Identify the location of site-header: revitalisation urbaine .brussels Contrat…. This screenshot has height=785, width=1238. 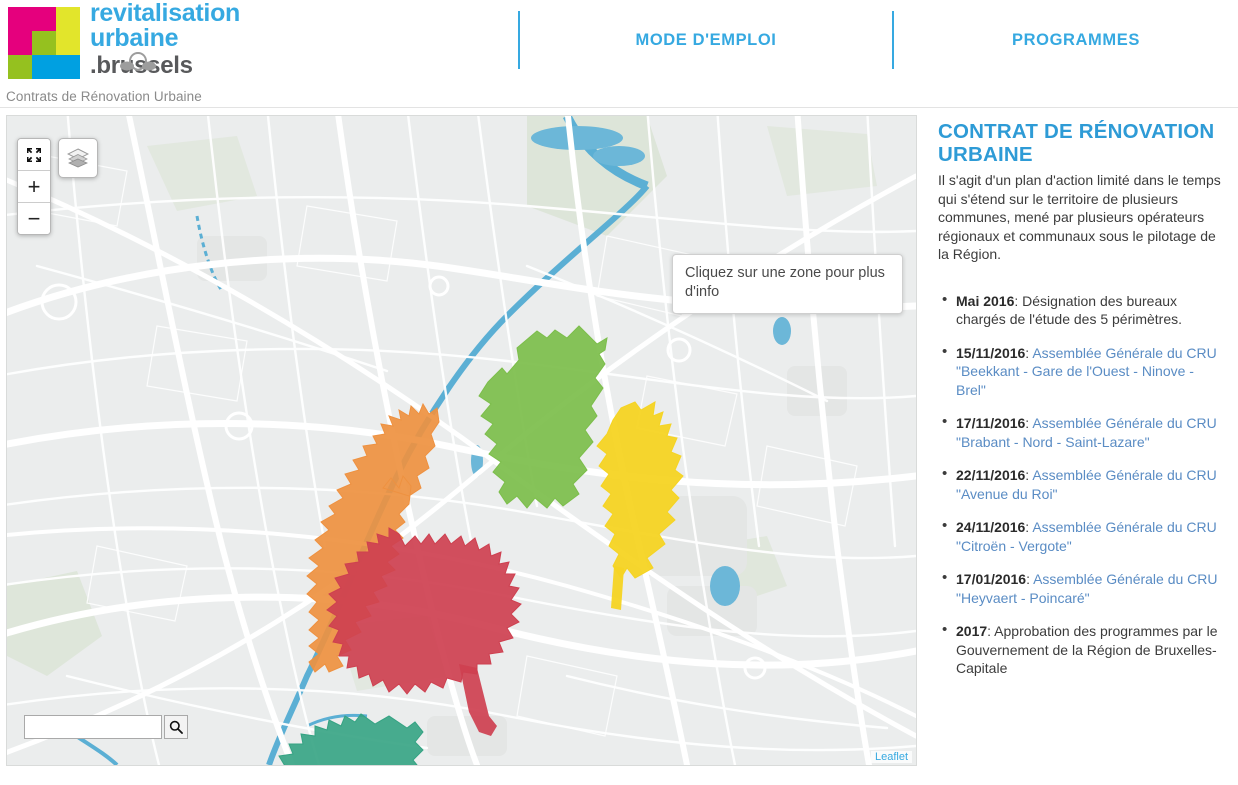
(619, 54).